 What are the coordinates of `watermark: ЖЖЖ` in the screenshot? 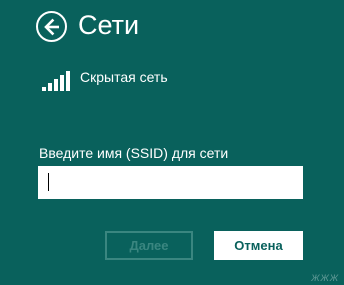 It's located at (325, 278).